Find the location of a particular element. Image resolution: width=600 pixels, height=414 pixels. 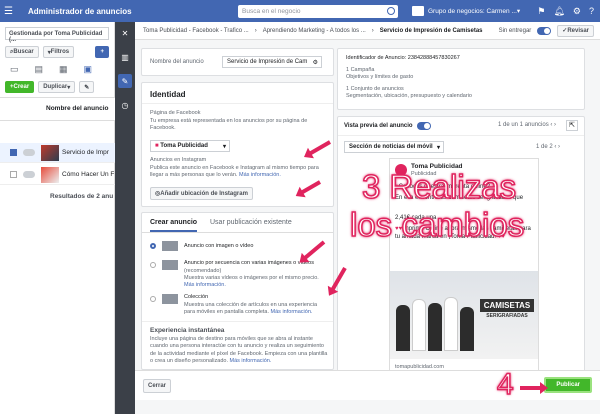

table-row: Cómo Hacer Un F is located at coordinates (57, 175).